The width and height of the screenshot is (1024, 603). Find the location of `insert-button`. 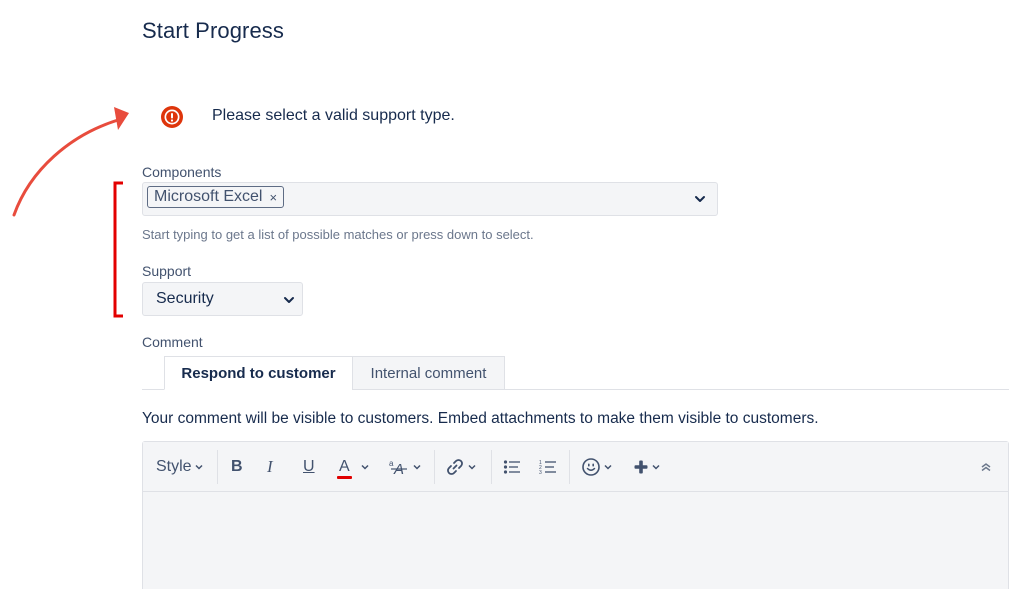

insert-button is located at coordinates (647, 467).